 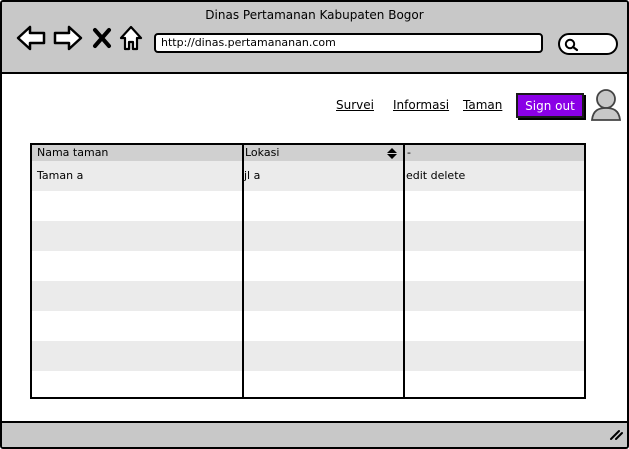 I want to click on nav-link-survei: Survei, so click(x=355, y=105).